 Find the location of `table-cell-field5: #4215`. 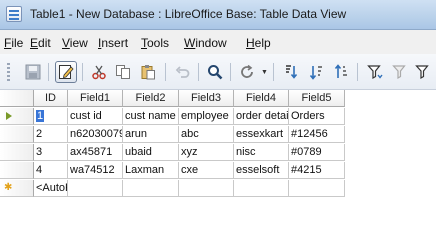

table-cell-field5: #4215 is located at coordinates (317, 170).